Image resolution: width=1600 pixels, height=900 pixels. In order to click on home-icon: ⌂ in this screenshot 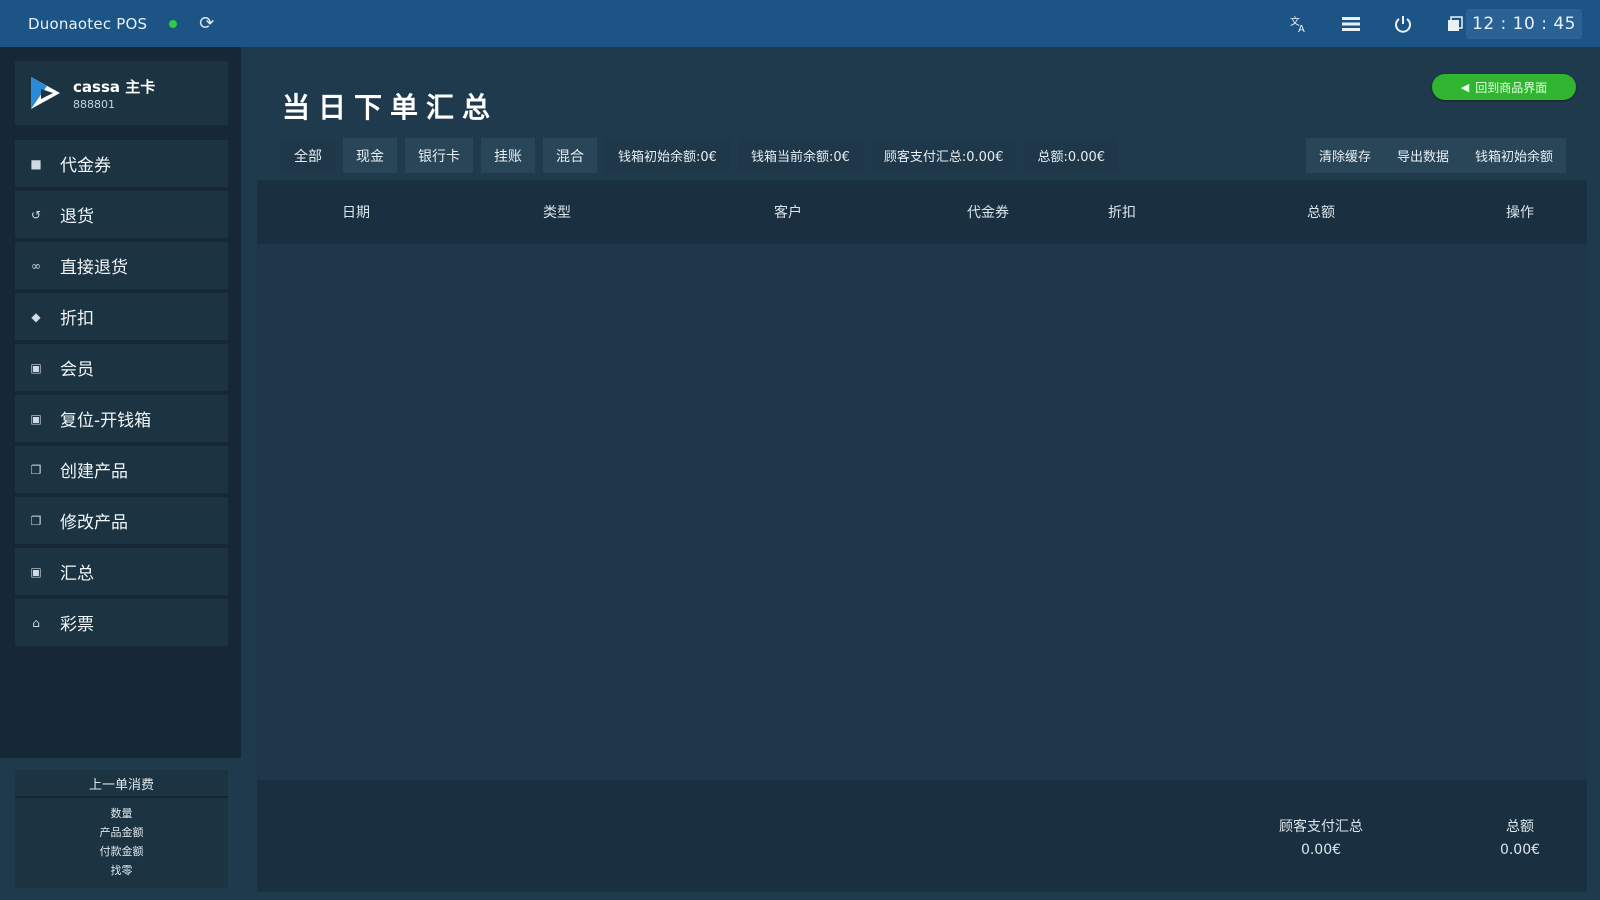, I will do `click(36, 622)`.